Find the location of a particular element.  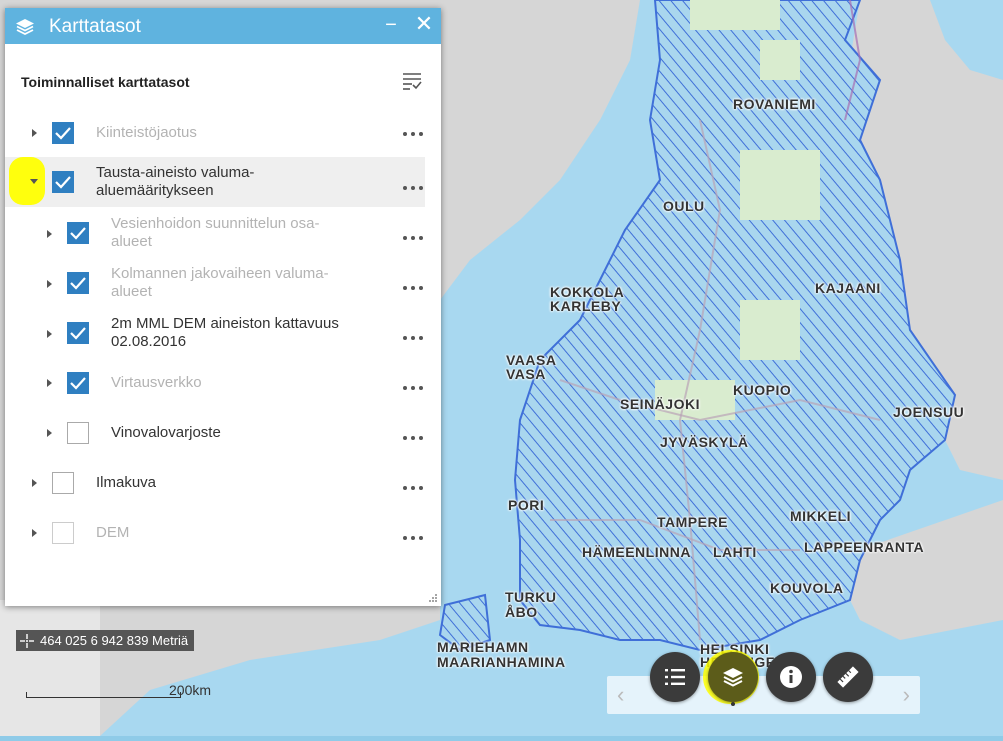

map-label: MARIEHAMN is located at coordinates (483, 647).